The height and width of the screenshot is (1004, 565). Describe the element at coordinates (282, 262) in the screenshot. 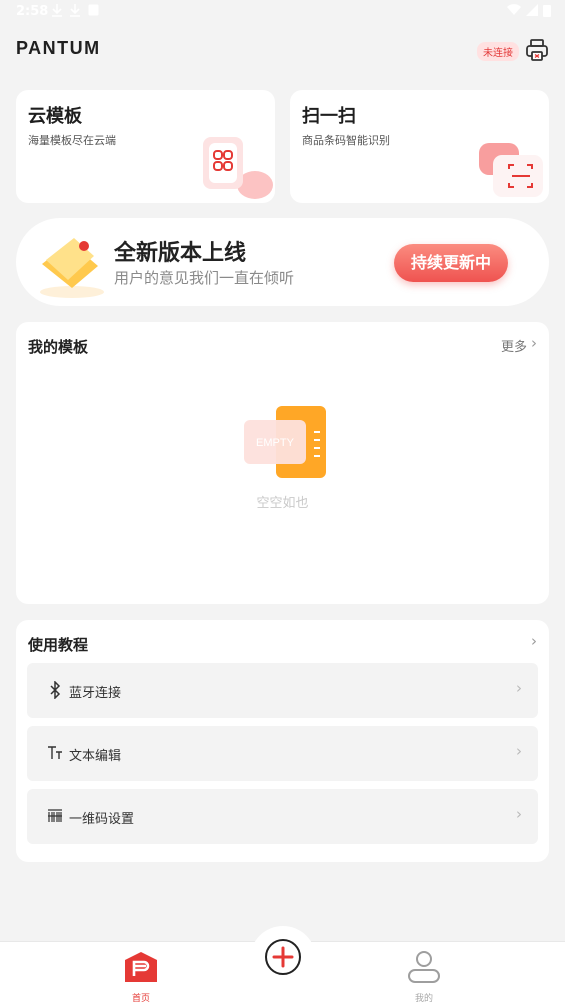

I see `new-version-banner: 全新版本上线 用户的意见我们一直在倾听 持续更新中` at that location.